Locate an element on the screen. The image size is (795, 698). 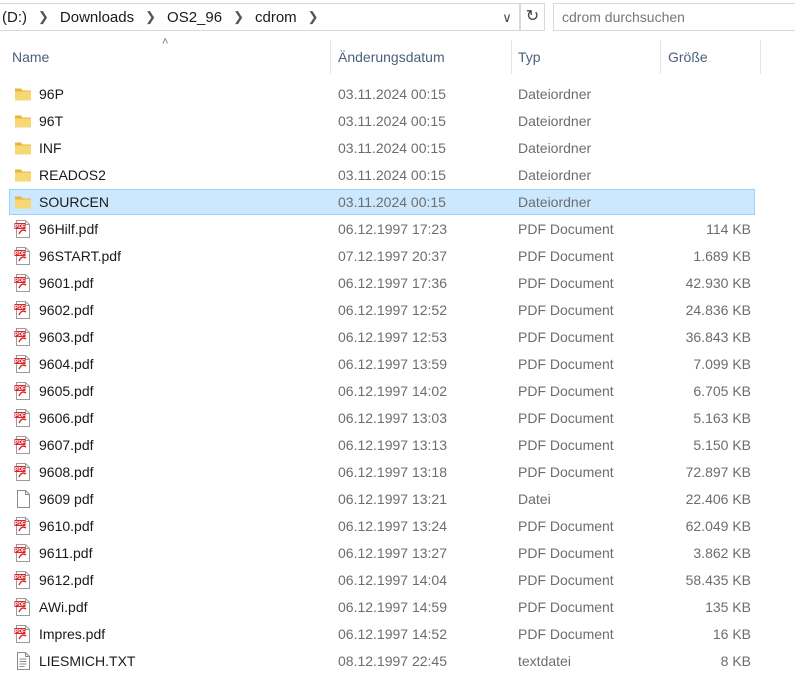
file-date: 06.12.1997 13:21 is located at coordinates (392, 499).